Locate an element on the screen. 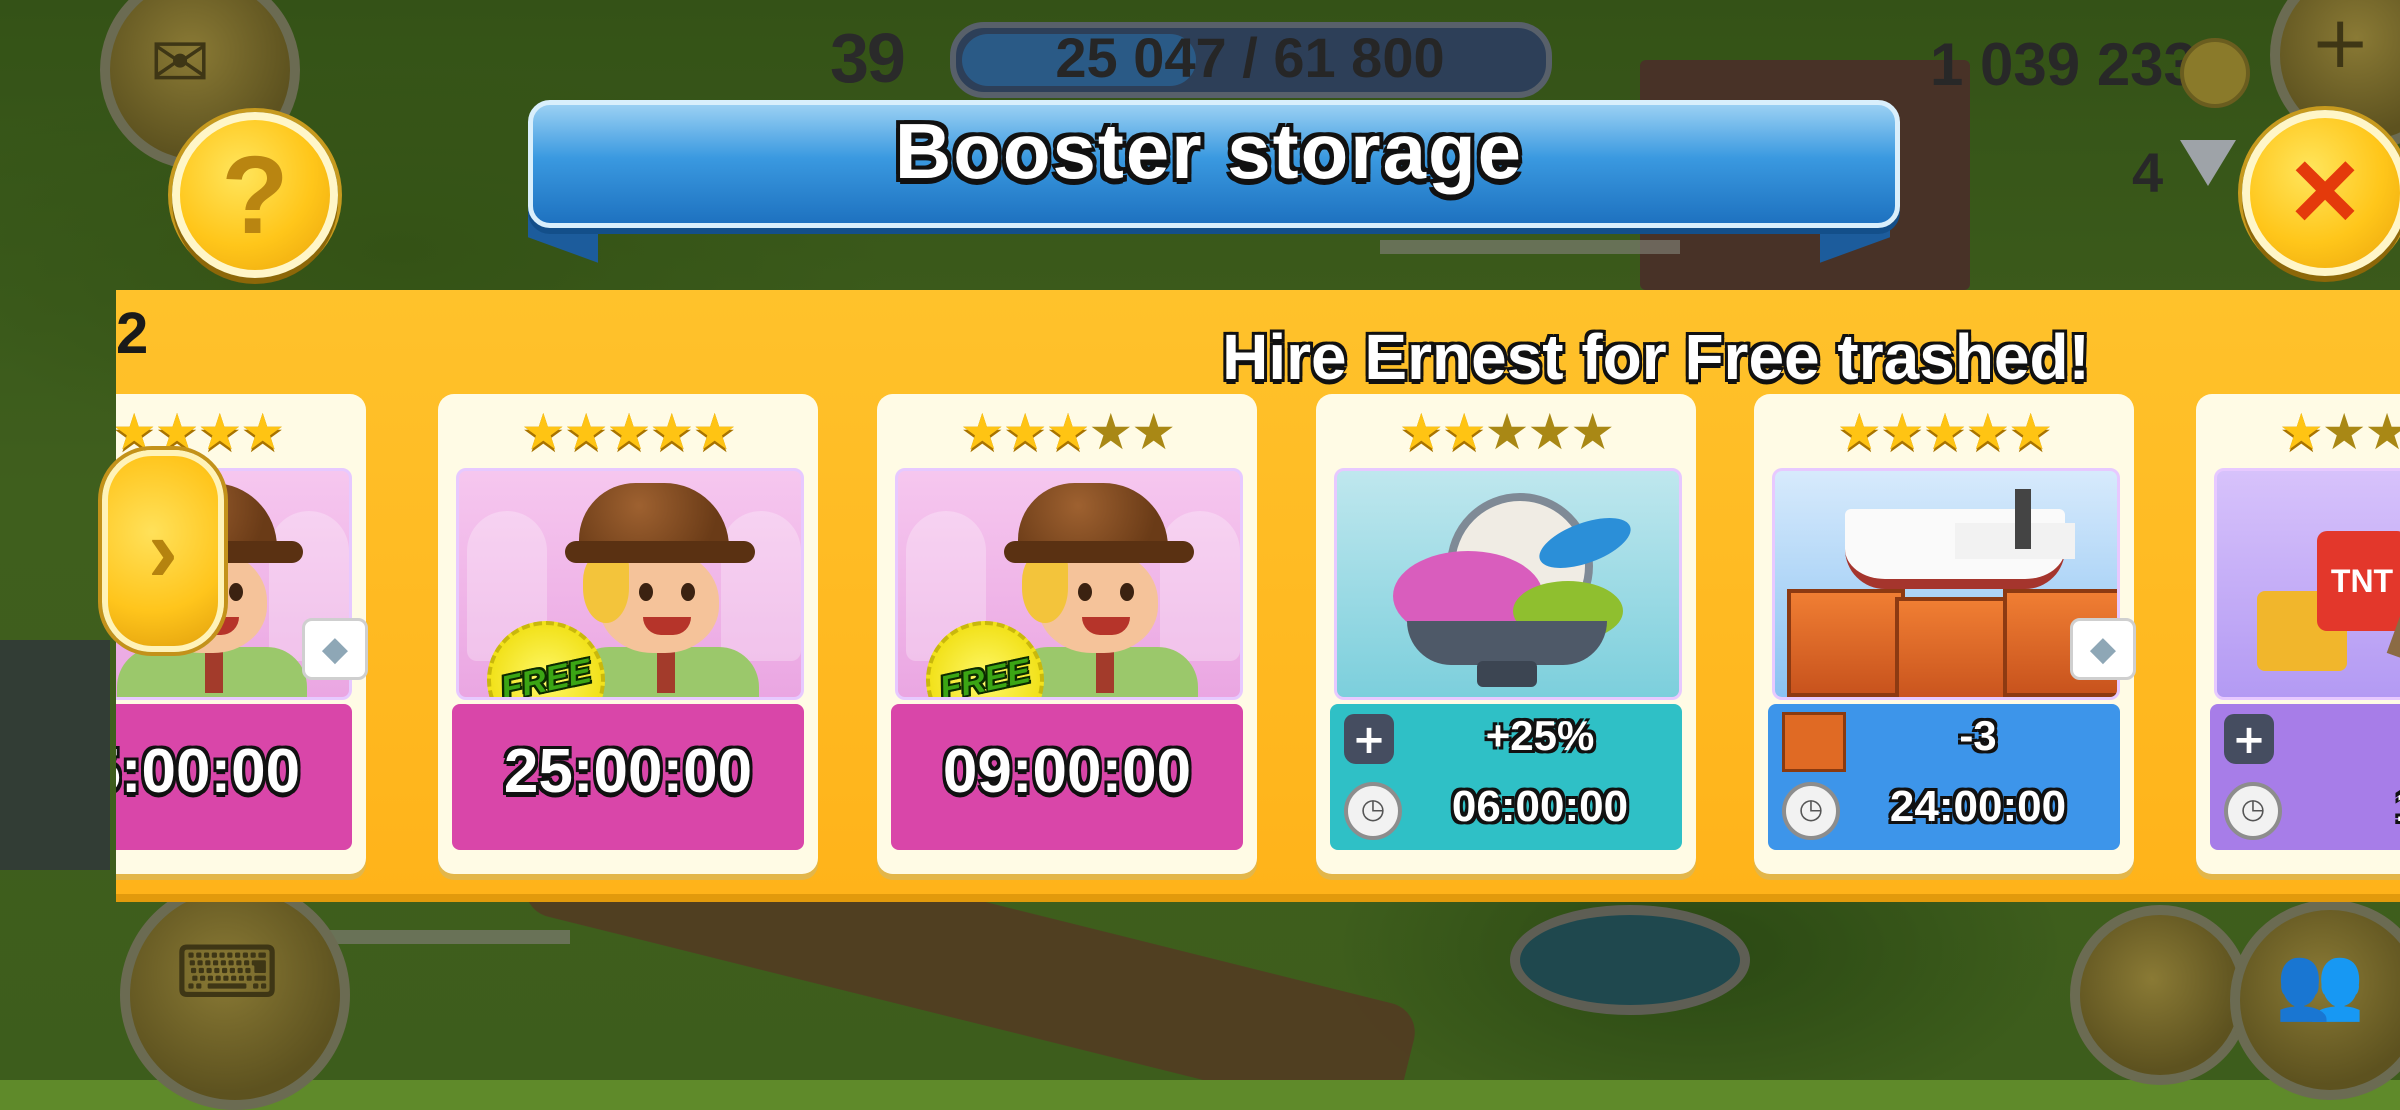  dialog-title: Booster storage is located at coordinates (1209, 151).